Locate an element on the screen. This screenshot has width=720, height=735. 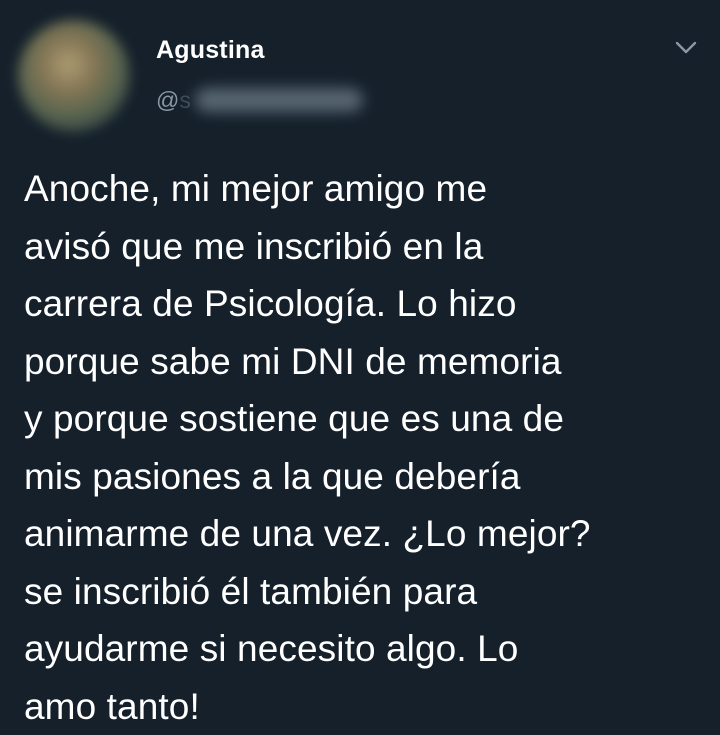
chevron-down-icon is located at coordinates (686, 48).